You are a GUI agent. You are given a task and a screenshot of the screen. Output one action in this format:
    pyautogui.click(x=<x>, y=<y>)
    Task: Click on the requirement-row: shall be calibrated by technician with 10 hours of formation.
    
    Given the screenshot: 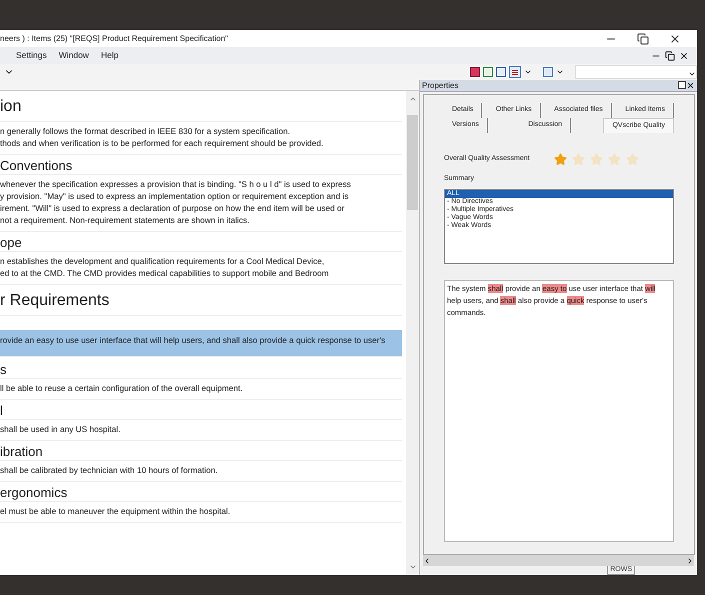 What is the action you would take?
    pyautogui.click(x=201, y=471)
    